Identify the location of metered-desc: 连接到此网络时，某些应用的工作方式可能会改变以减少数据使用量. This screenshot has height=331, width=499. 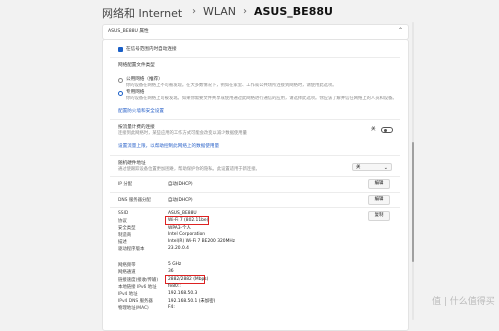
(182, 133).